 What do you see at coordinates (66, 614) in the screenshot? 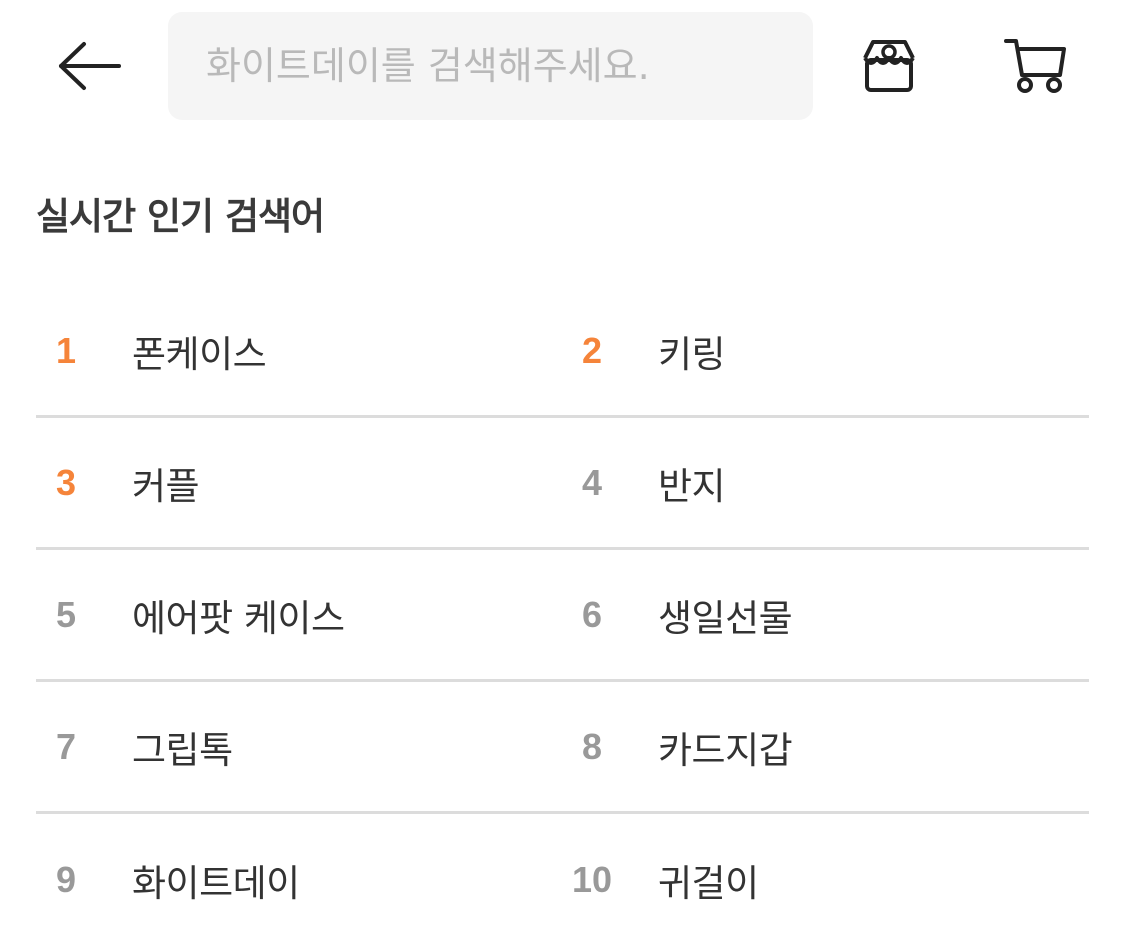
I see `rank-number: 5` at bounding box center [66, 614].